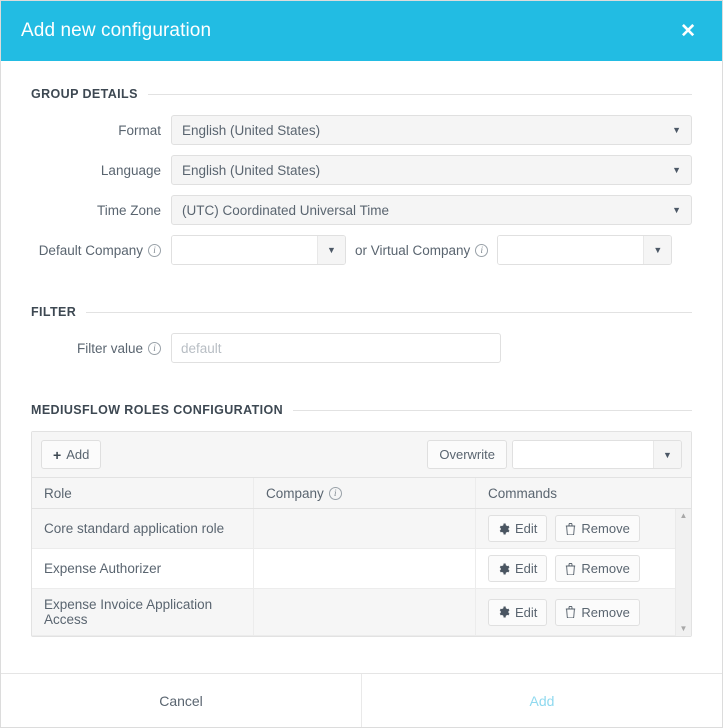 Image resolution: width=723 pixels, height=728 pixels. Describe the element at coordinates (251, 170) in the screenshot. I see `language-value: English (United States)` at that location.